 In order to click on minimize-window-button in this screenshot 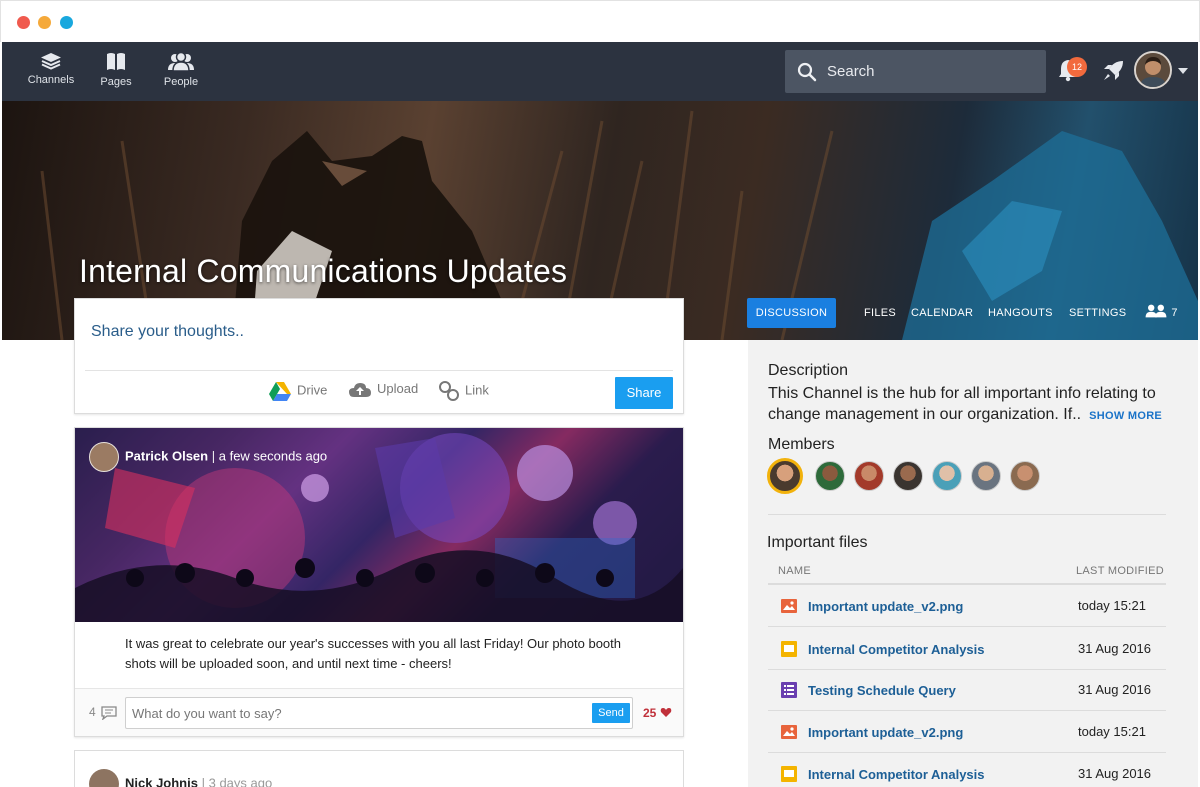, I will do `click(44, 22)`.